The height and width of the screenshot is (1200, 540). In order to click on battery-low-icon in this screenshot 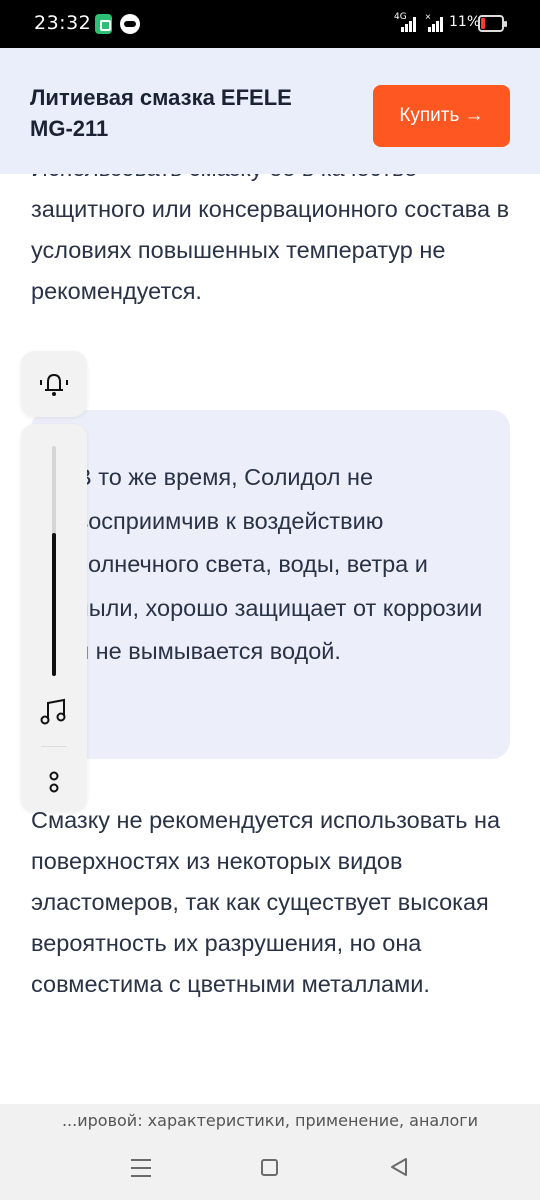, I will do `click(492, 23)`.